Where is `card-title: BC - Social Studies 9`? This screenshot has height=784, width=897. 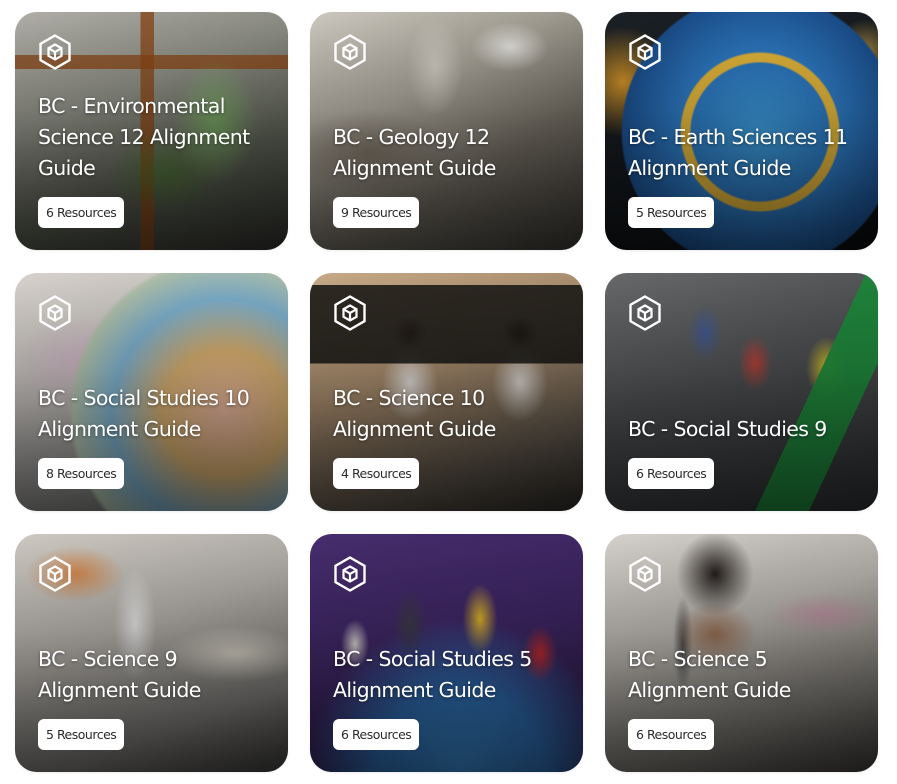
card-title: BC - Social Studies 9 is located at coordinates (727, 429).